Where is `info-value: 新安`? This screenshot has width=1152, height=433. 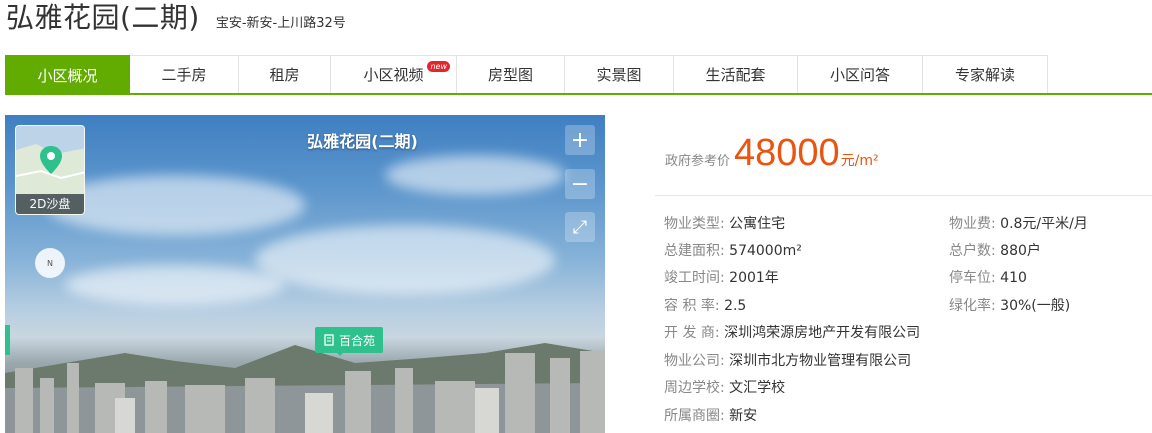
info-value: 新安 is located at coordinates (743, 416).